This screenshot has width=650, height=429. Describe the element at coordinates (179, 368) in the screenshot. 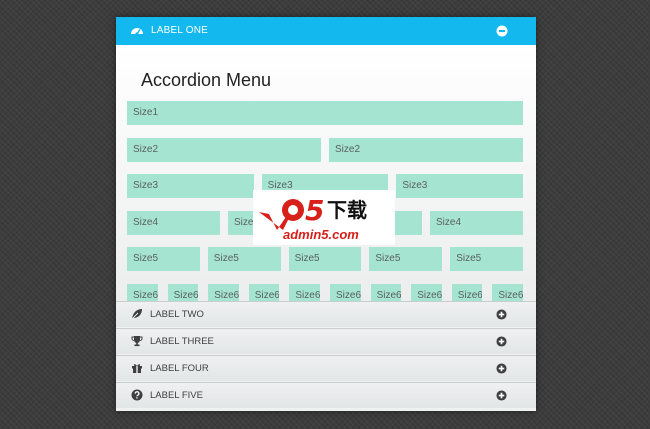

I see `panel-label-four: LABEL FOUR` at that location.